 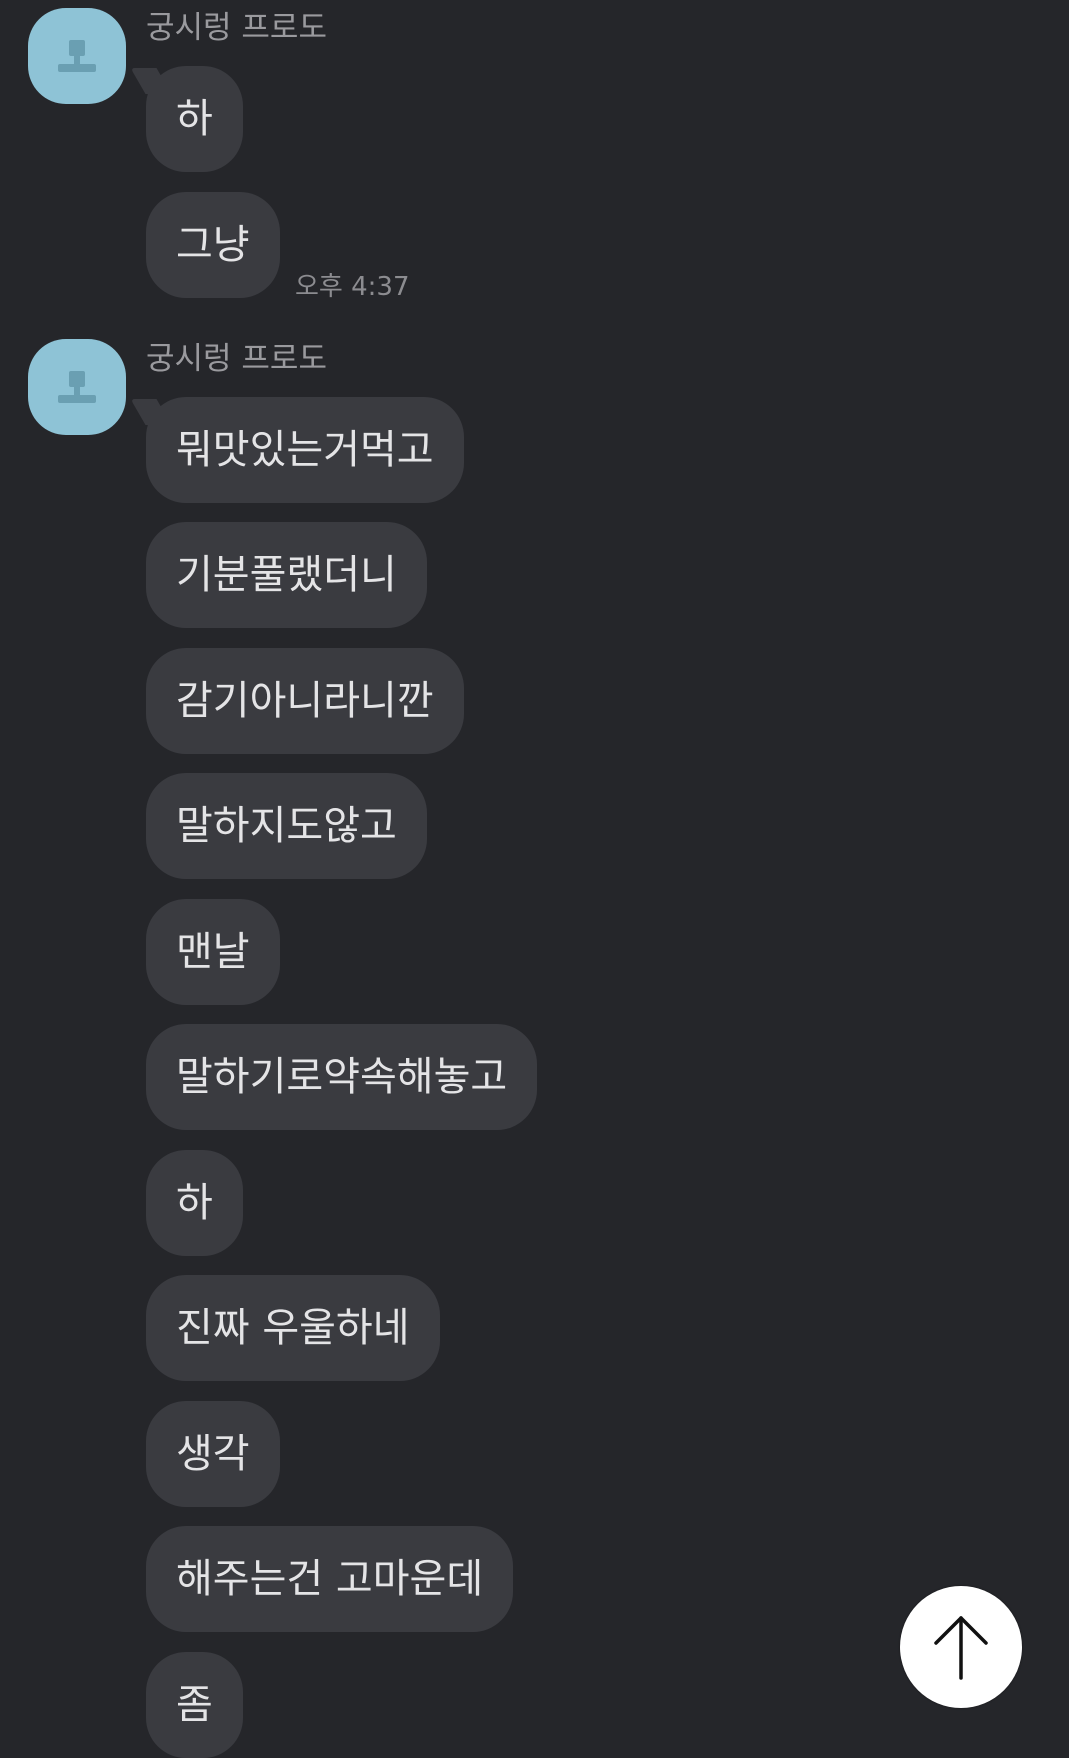 I want to click on message-bubble: 감기아니라니깐, so click(x=305, y=701).